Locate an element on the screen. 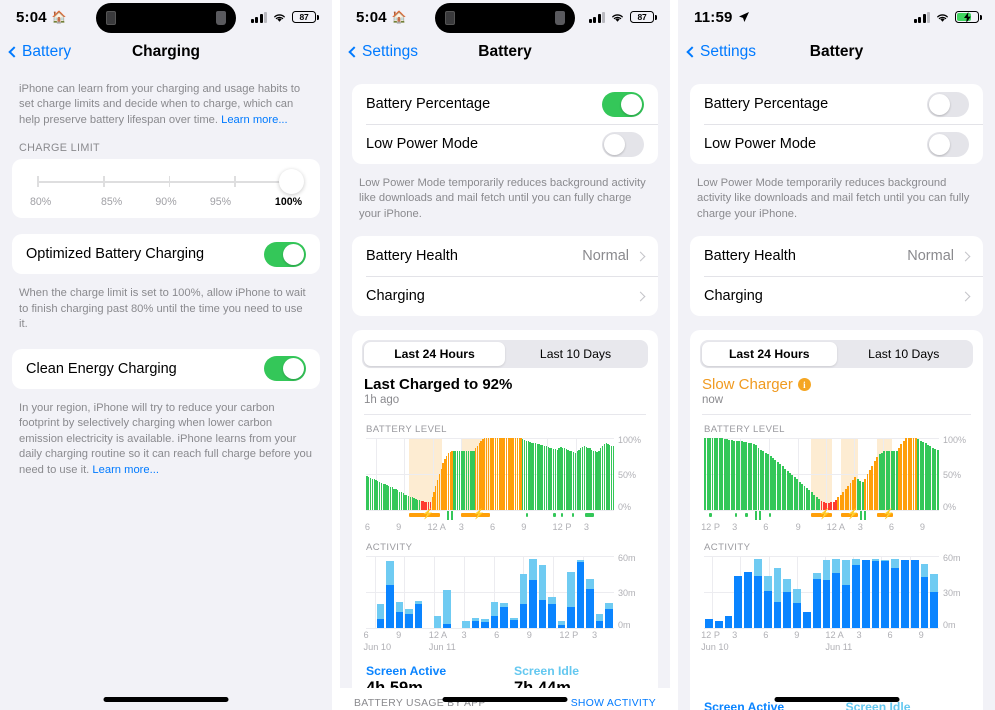 The height and width of the screenshot is (710, 995). back-button-settings-2: Settings is located at coordinates (383, 52).